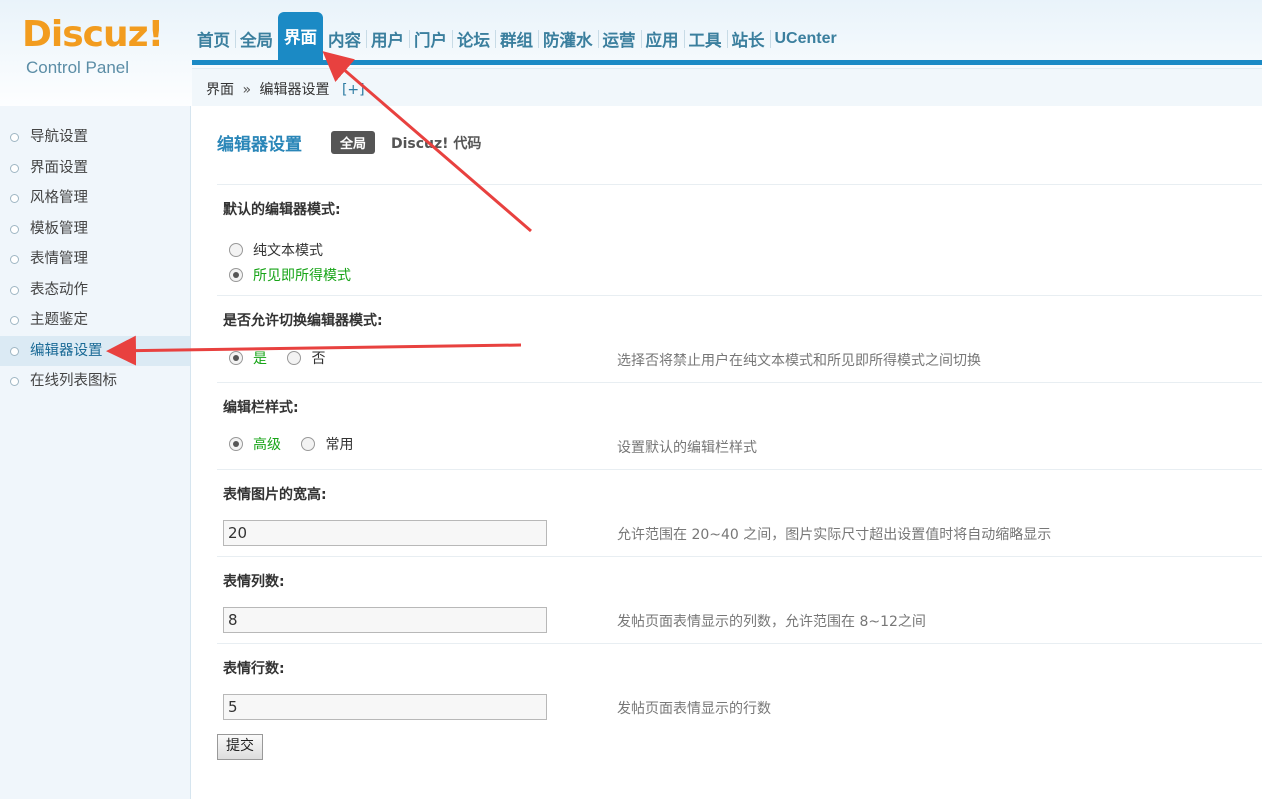 The height and width of the screenshot is (799, 1262). I want to click on nav-item-tools: 工具, so click(705, 39).